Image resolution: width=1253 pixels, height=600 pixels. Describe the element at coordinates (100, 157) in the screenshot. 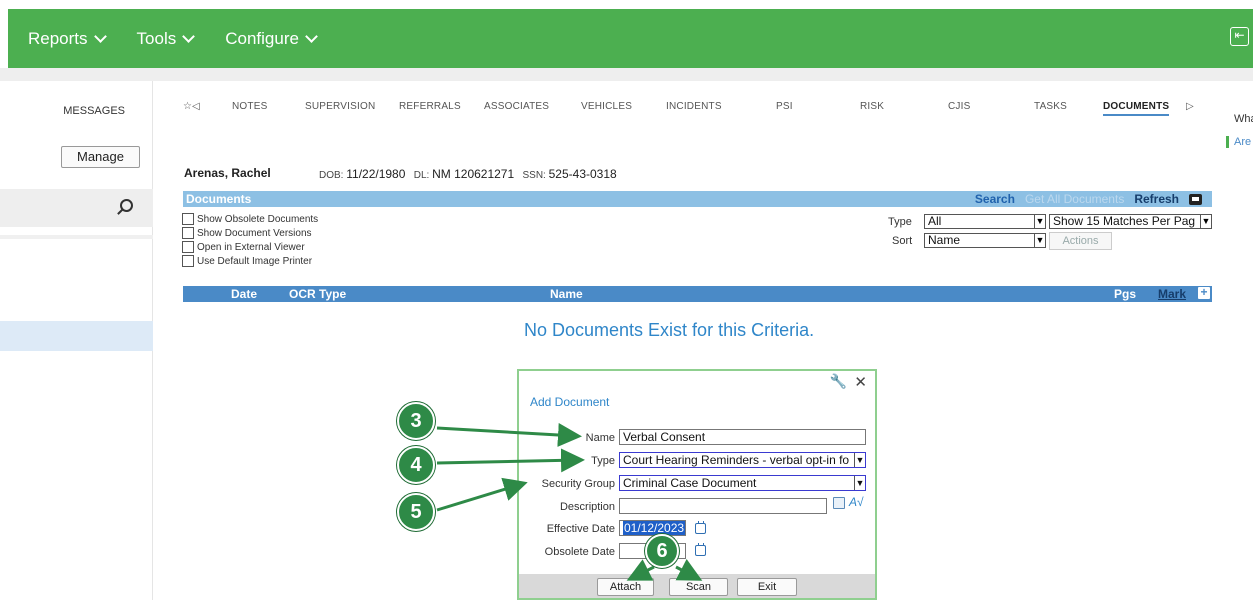

I see `manage-button: Manage` at that location.